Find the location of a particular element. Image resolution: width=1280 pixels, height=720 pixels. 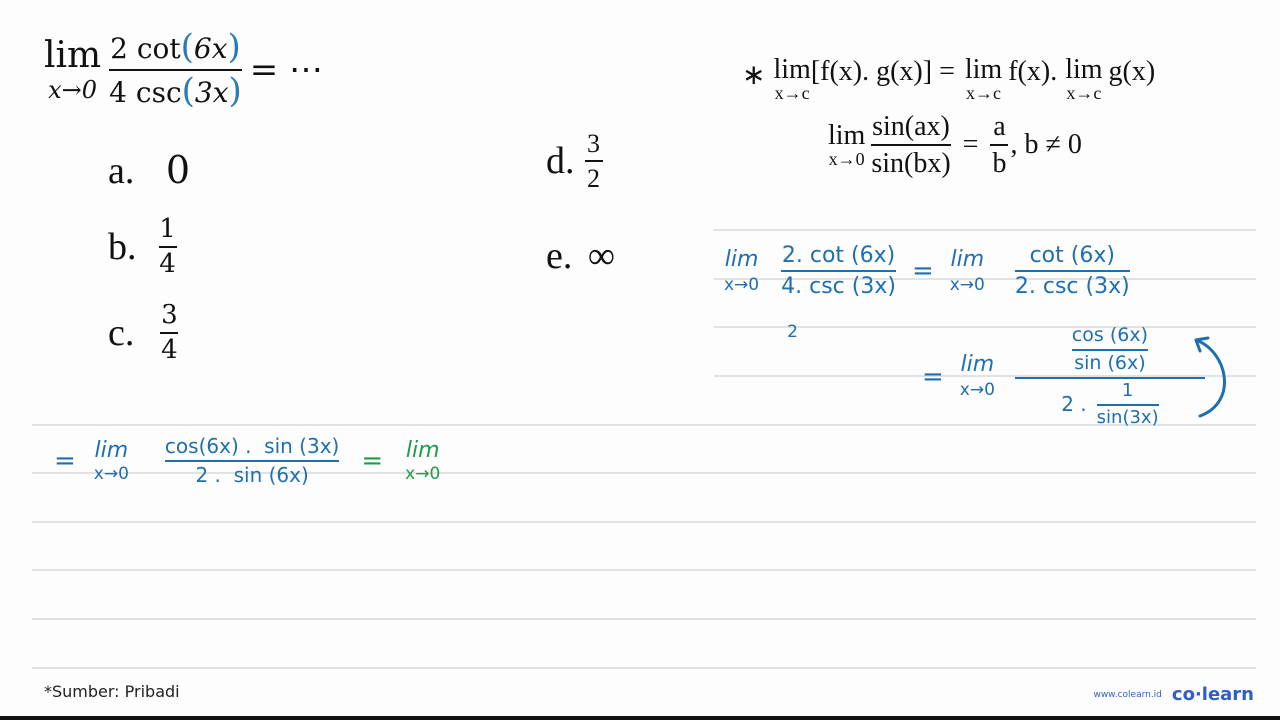

option-c-fraction: 3 4 is located at coordinates (169, 333).